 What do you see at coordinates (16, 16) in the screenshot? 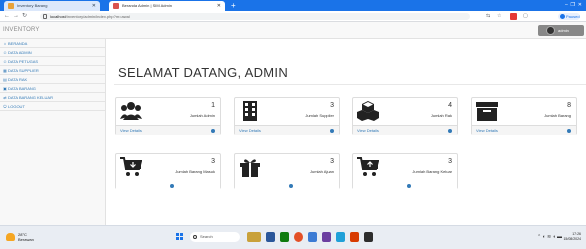
I see `forward-icon: →` at bounding box center [16, 16].